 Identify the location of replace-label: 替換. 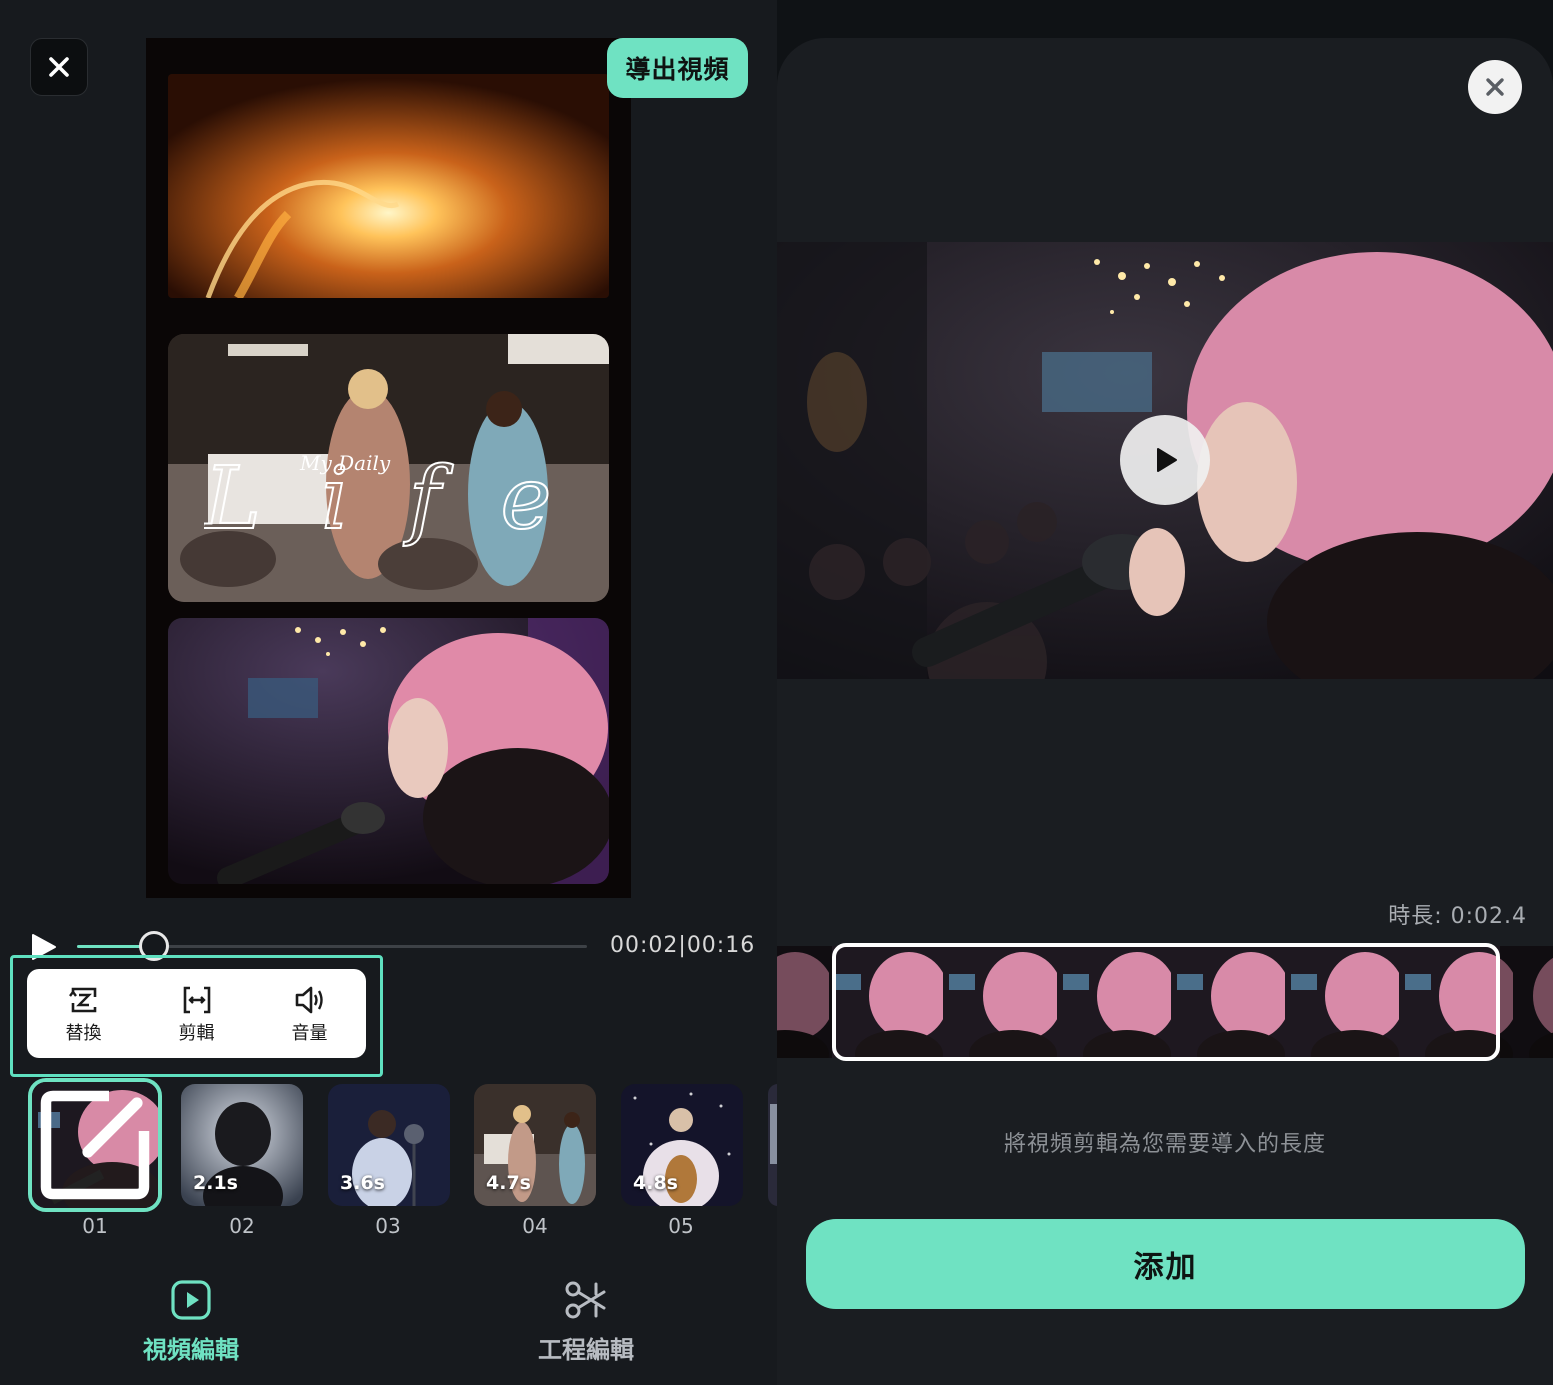
(83, 1033).